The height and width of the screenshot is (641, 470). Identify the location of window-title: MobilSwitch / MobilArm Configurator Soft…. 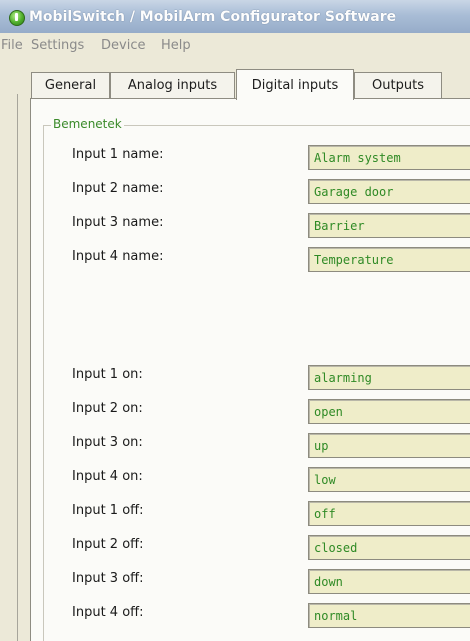
(213, 17).